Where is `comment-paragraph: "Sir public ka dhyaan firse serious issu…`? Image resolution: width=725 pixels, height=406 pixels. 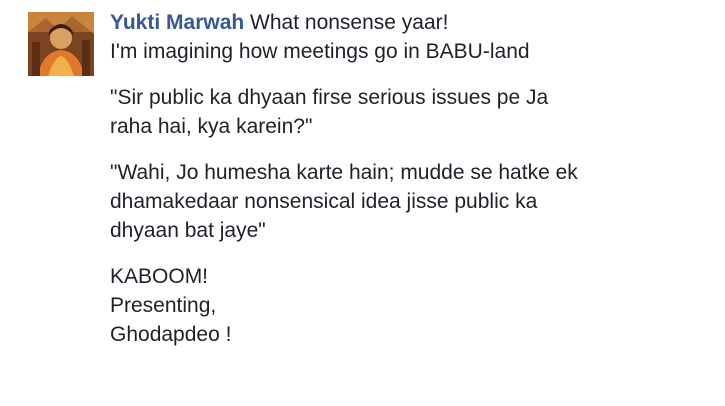
comment-paragraph: "Sir public ka dhyaan firse serious issu… is located at coordinates (410, 112).